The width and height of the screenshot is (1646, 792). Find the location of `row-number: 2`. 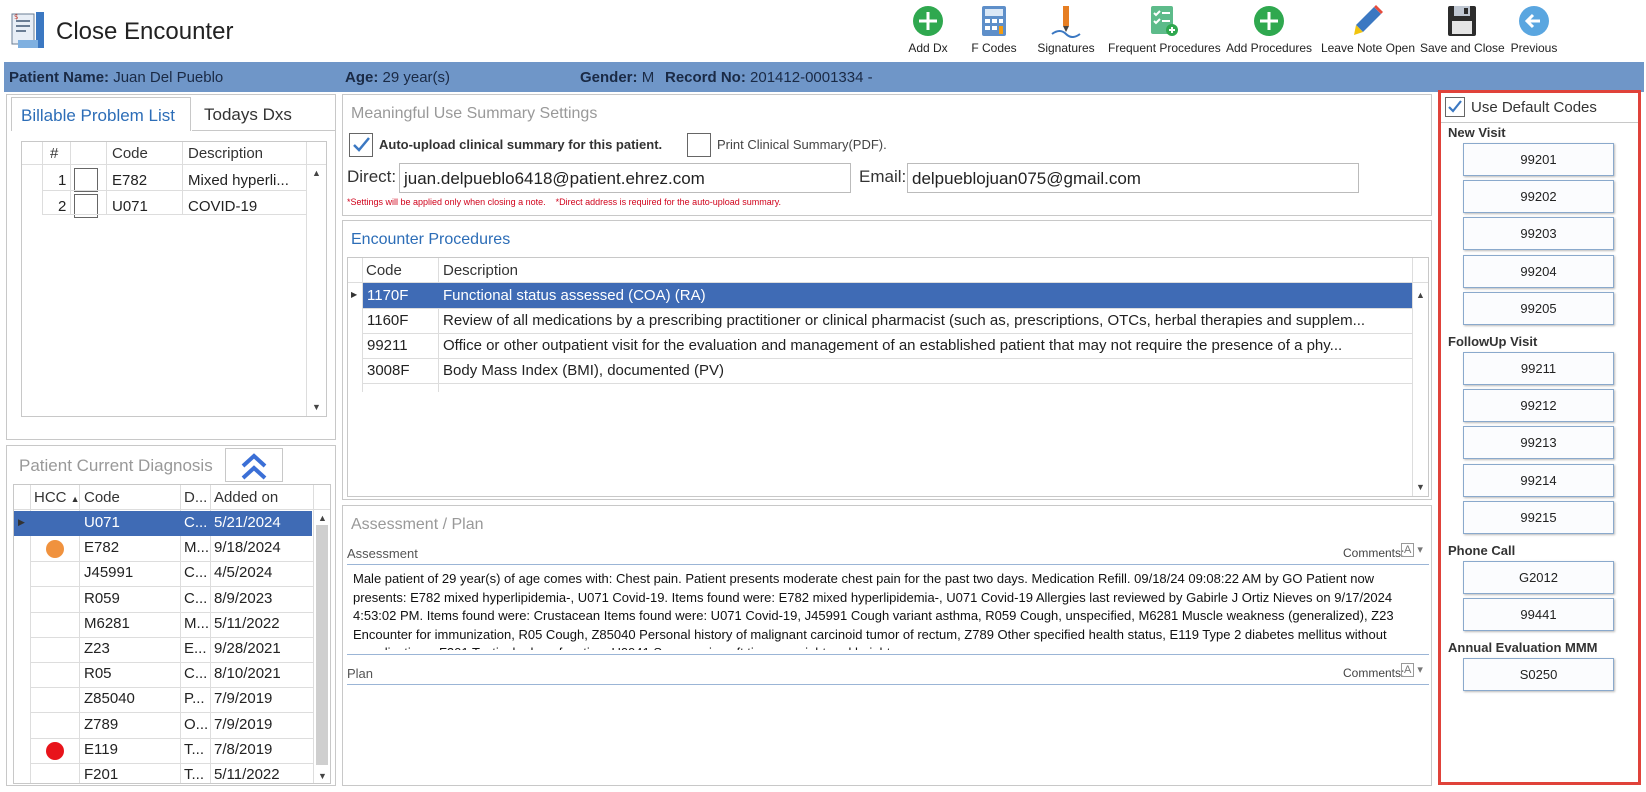

row-number: 2 is located at coordinates (62, 206).